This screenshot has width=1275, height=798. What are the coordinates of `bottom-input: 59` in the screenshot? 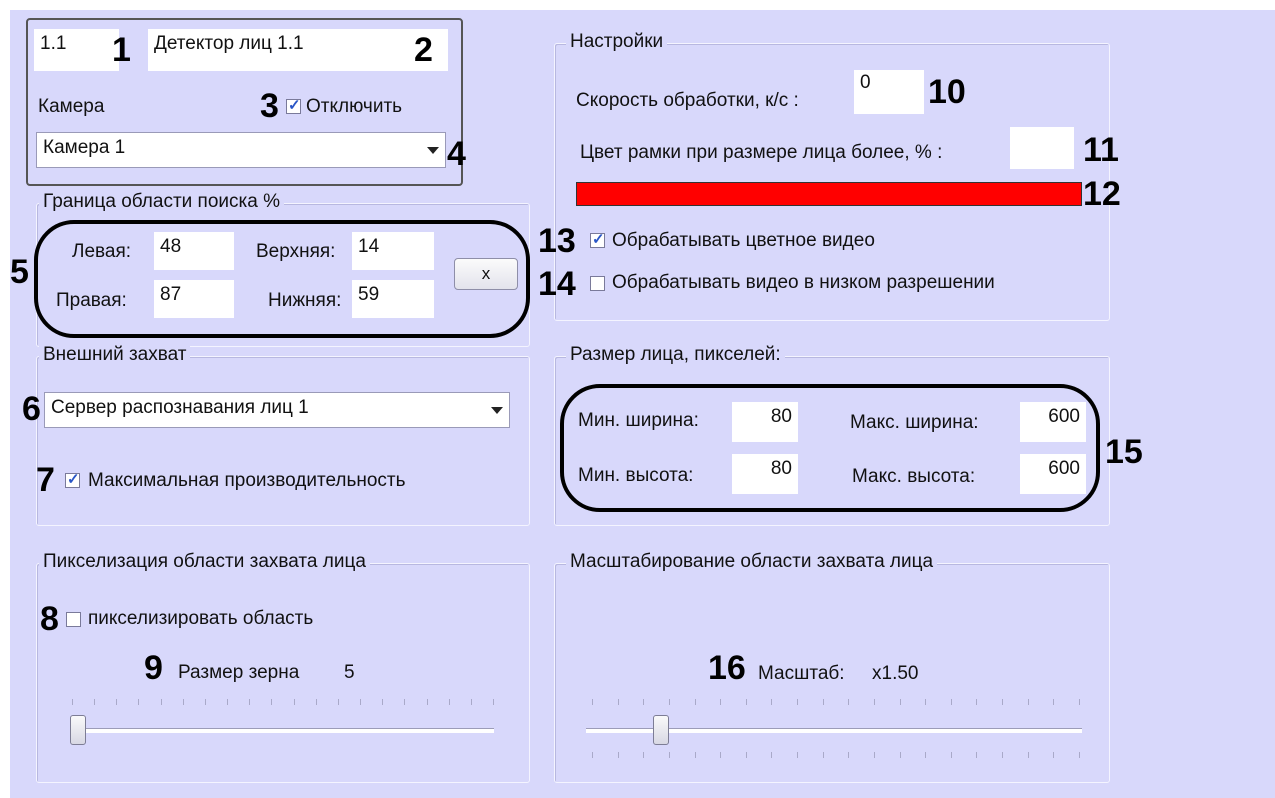 It's located at (393, 299).